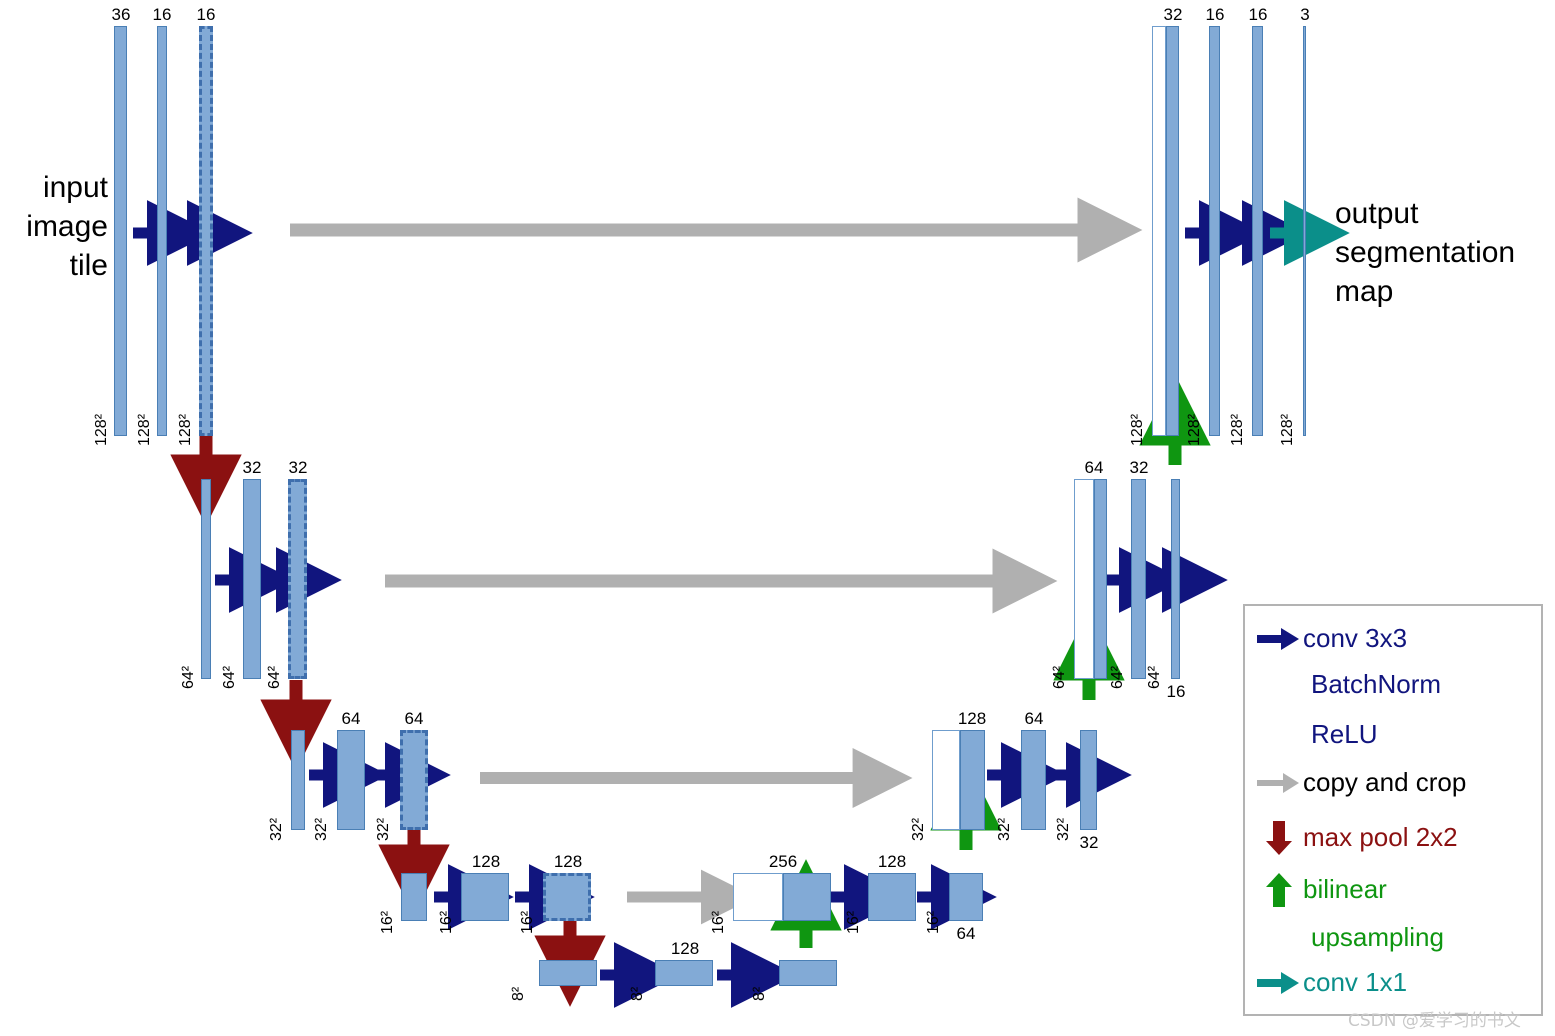  Describe the element at coordinates (1214, 231) in the screenshot. I see `block-dec128-b` at that location.